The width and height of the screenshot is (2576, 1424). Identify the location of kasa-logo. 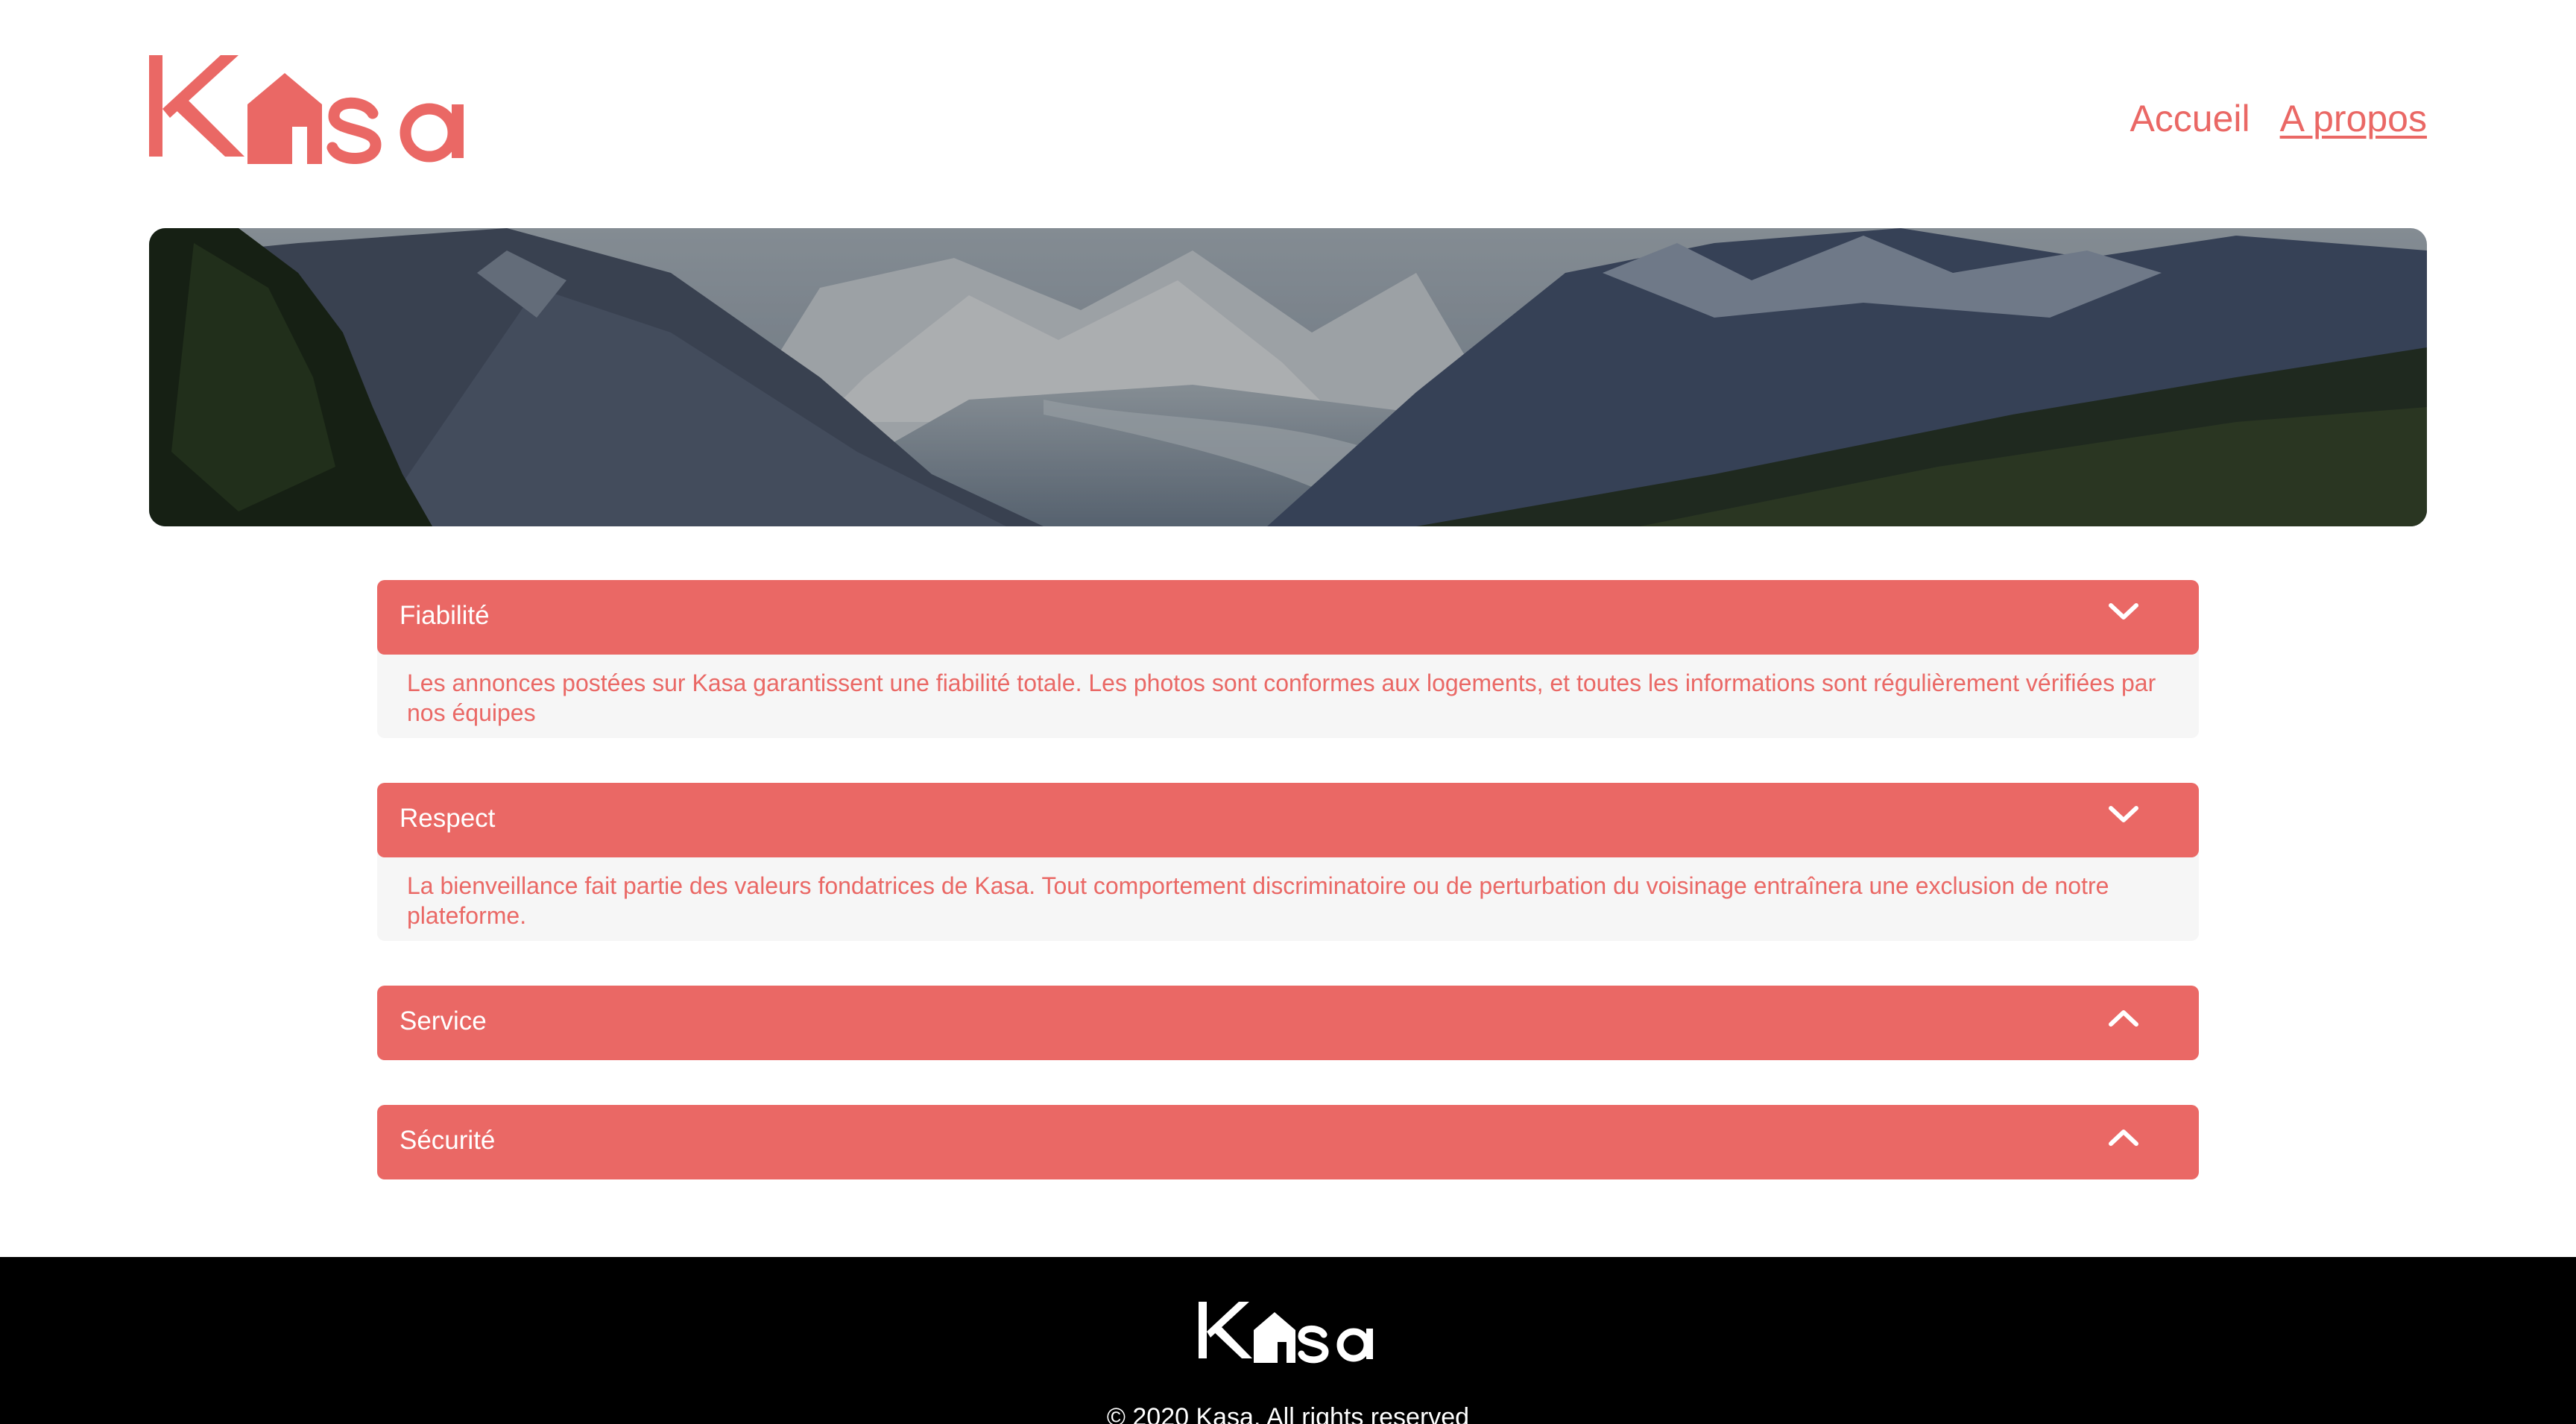
(315, 108).